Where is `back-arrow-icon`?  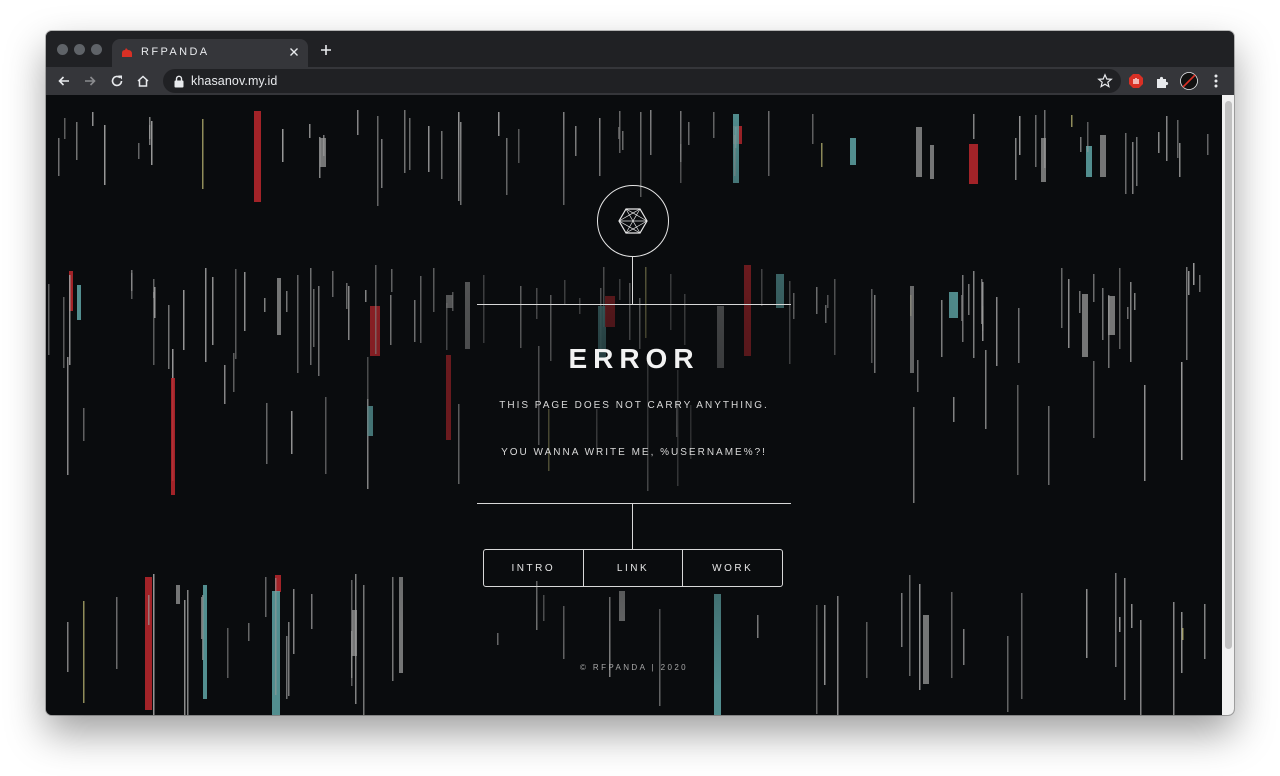
back-arrow-icon is located at coordinates (63, 81).